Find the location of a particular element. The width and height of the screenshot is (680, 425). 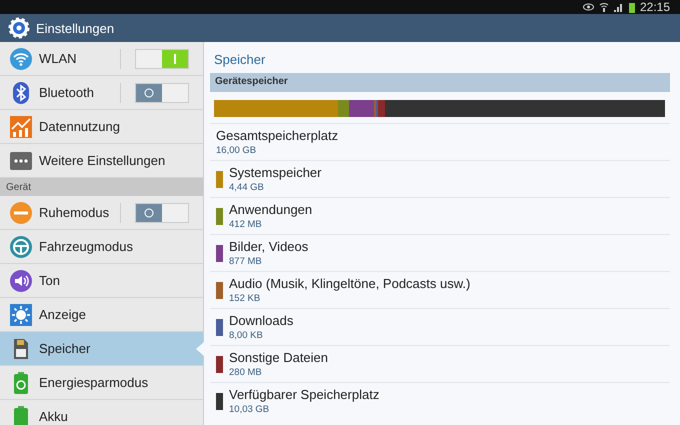

settings-item: Bluetooth is located at coordinates (101, 93).